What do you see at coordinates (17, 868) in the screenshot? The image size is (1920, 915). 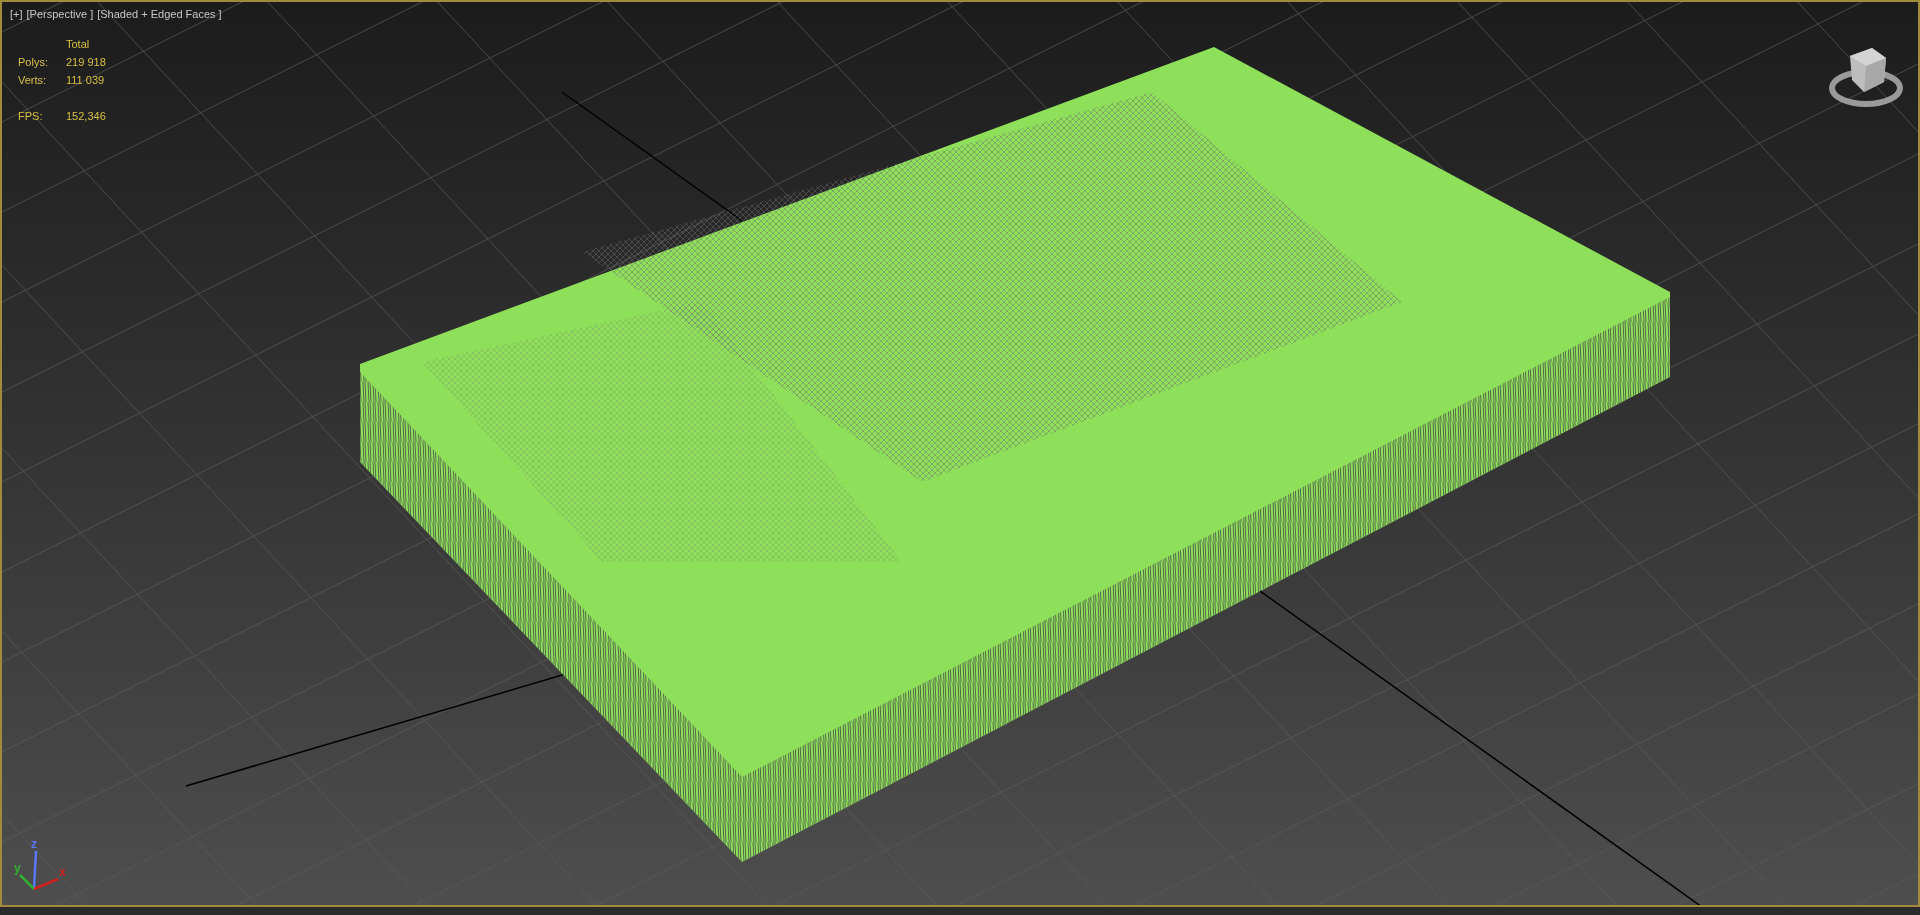 I see `axis-label: y` at bounding box center [17, 868].